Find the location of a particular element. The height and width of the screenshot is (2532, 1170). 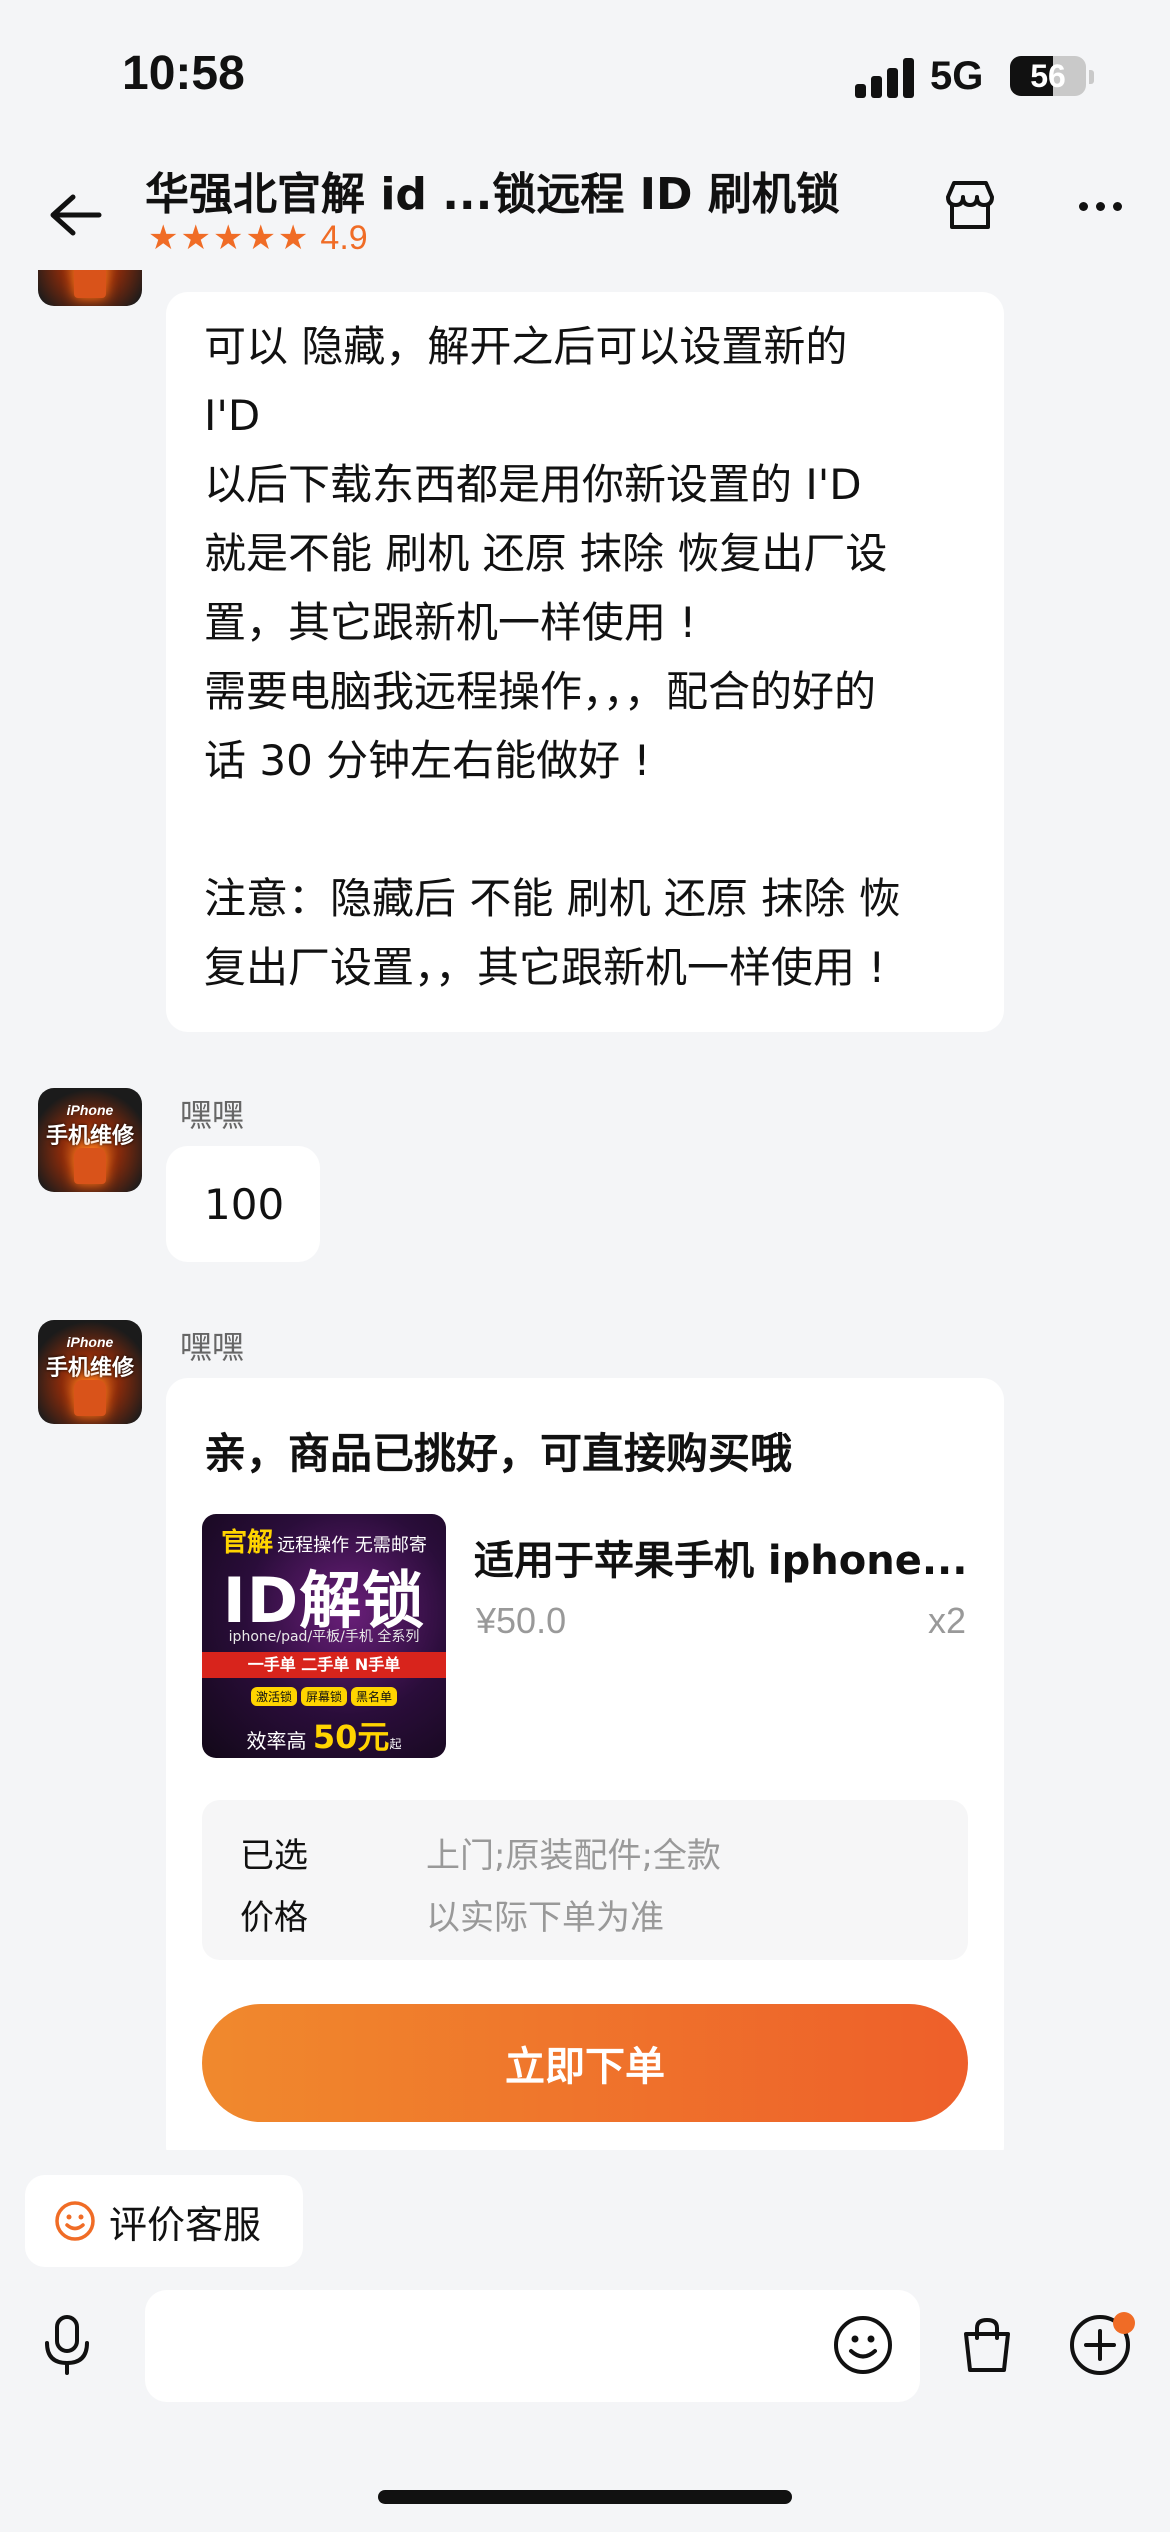

more-dots-icon is located at coordinates (1100, 205).